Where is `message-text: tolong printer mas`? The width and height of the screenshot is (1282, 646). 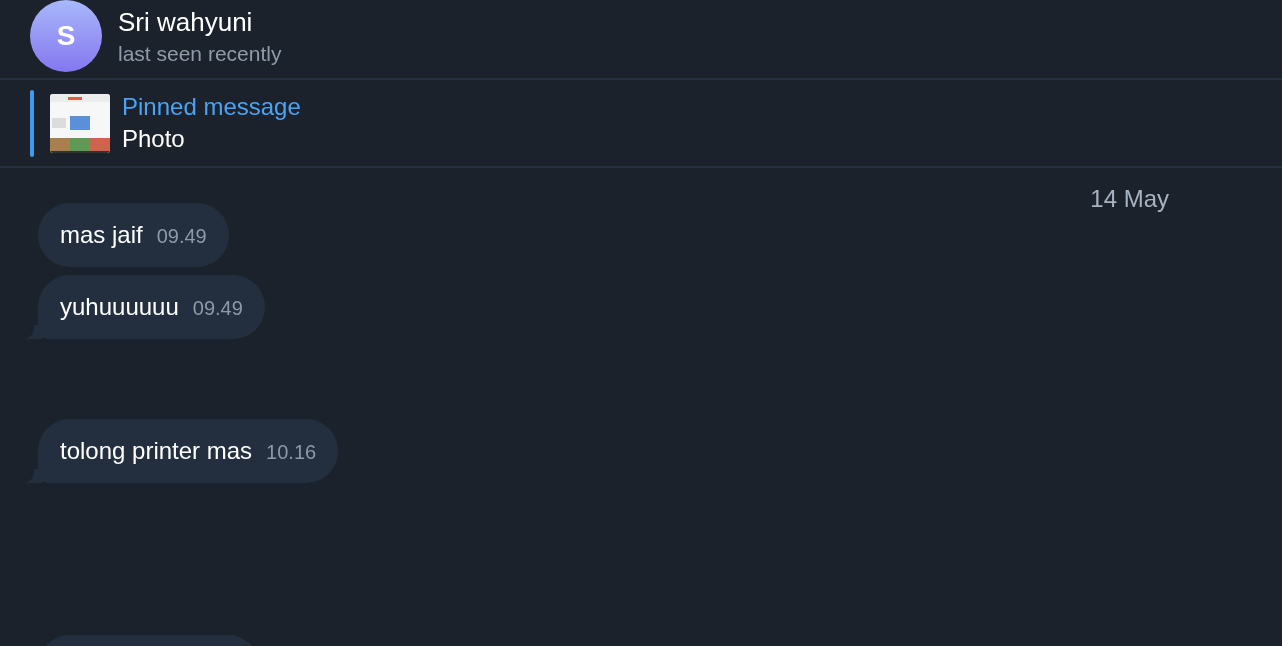
message-text: tolong printer mas is located at coordinates (156, 451).